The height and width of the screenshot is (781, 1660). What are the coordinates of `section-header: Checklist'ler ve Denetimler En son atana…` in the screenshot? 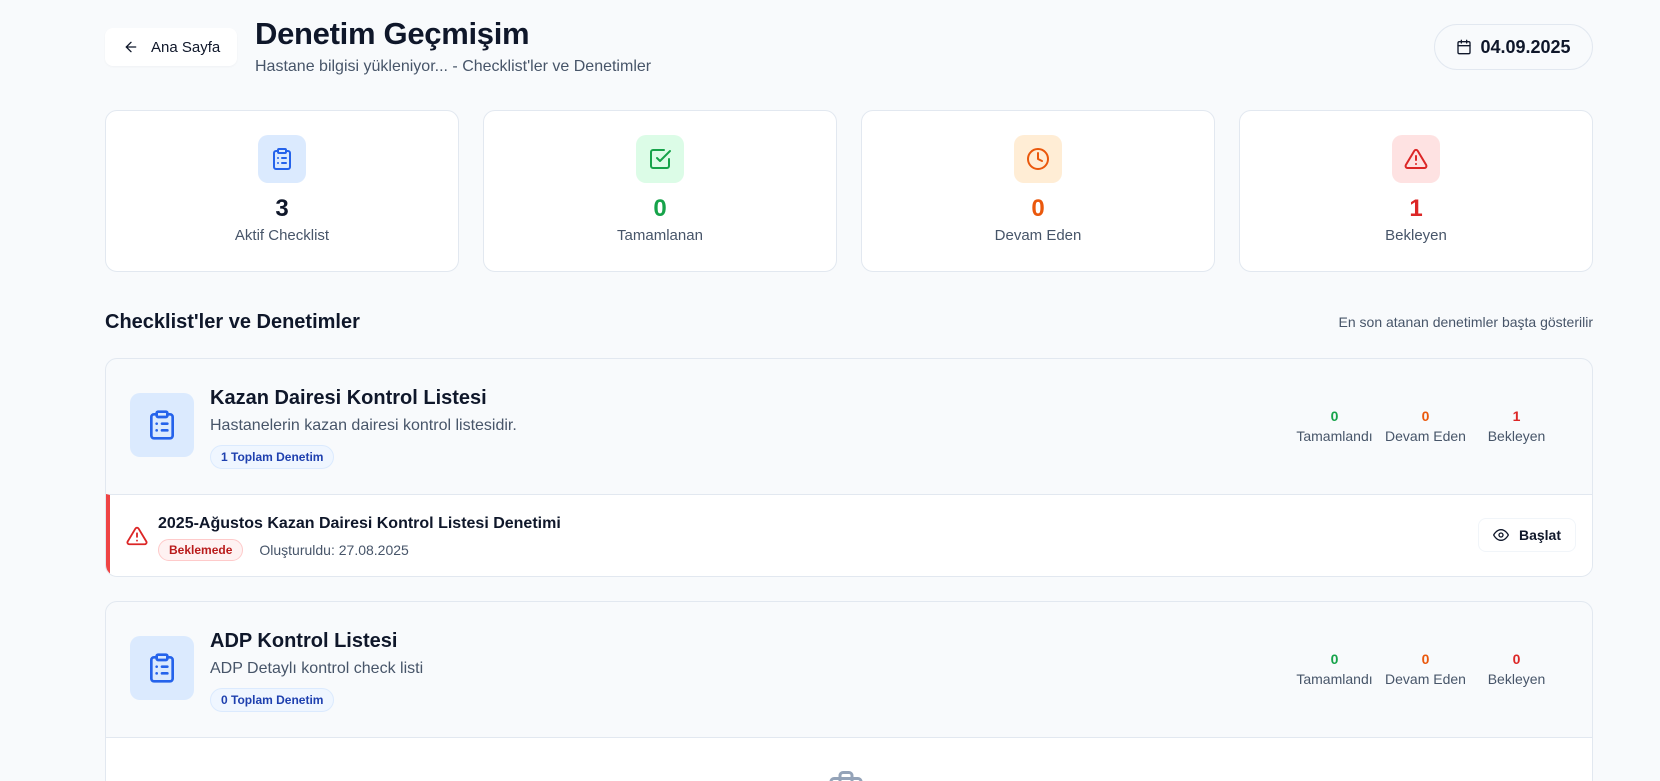 It's located at (849, 322).